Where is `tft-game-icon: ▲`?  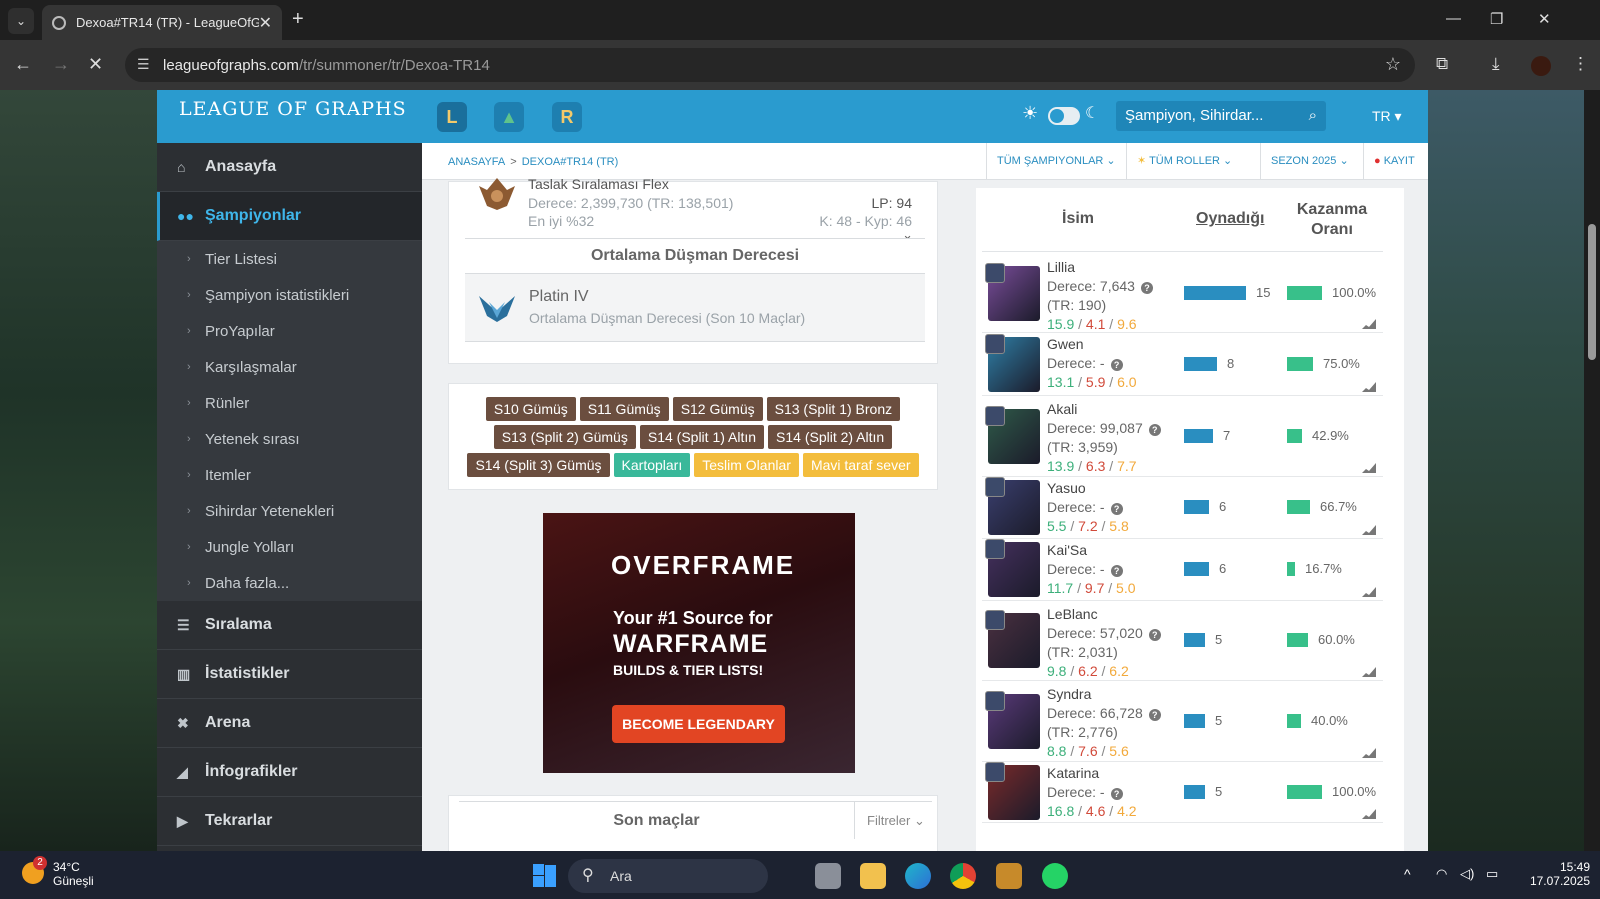
tft-game-icon: ▲ is located at coordinates (509, 117).